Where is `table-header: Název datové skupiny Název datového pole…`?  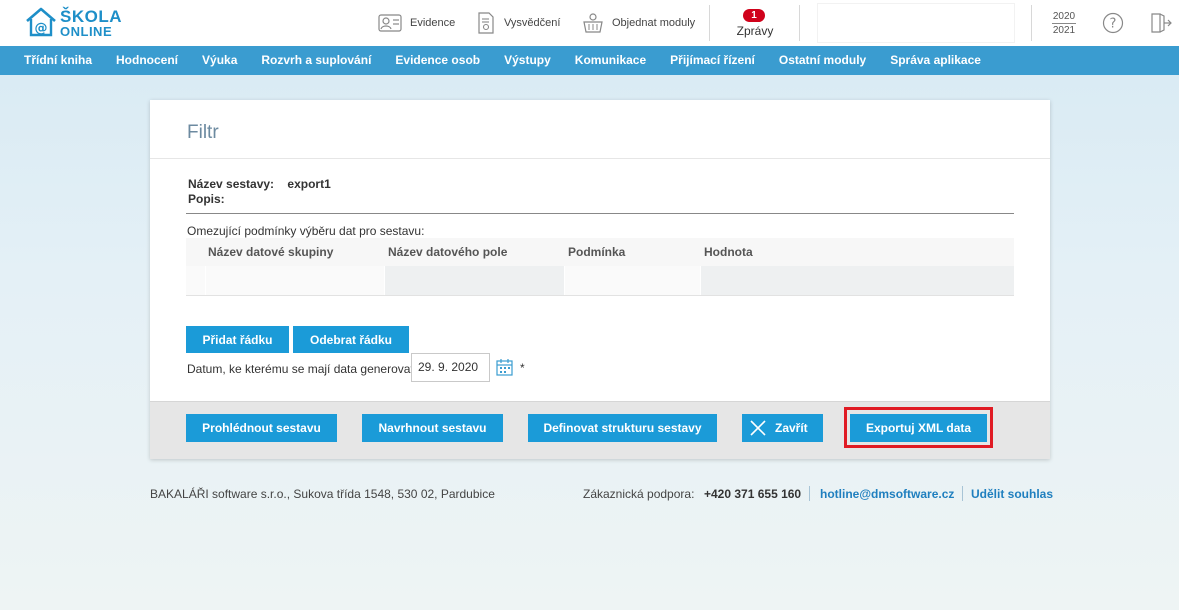 table-header: Název datové skupiny Název datového pole… is located at coordinates (600, 252).